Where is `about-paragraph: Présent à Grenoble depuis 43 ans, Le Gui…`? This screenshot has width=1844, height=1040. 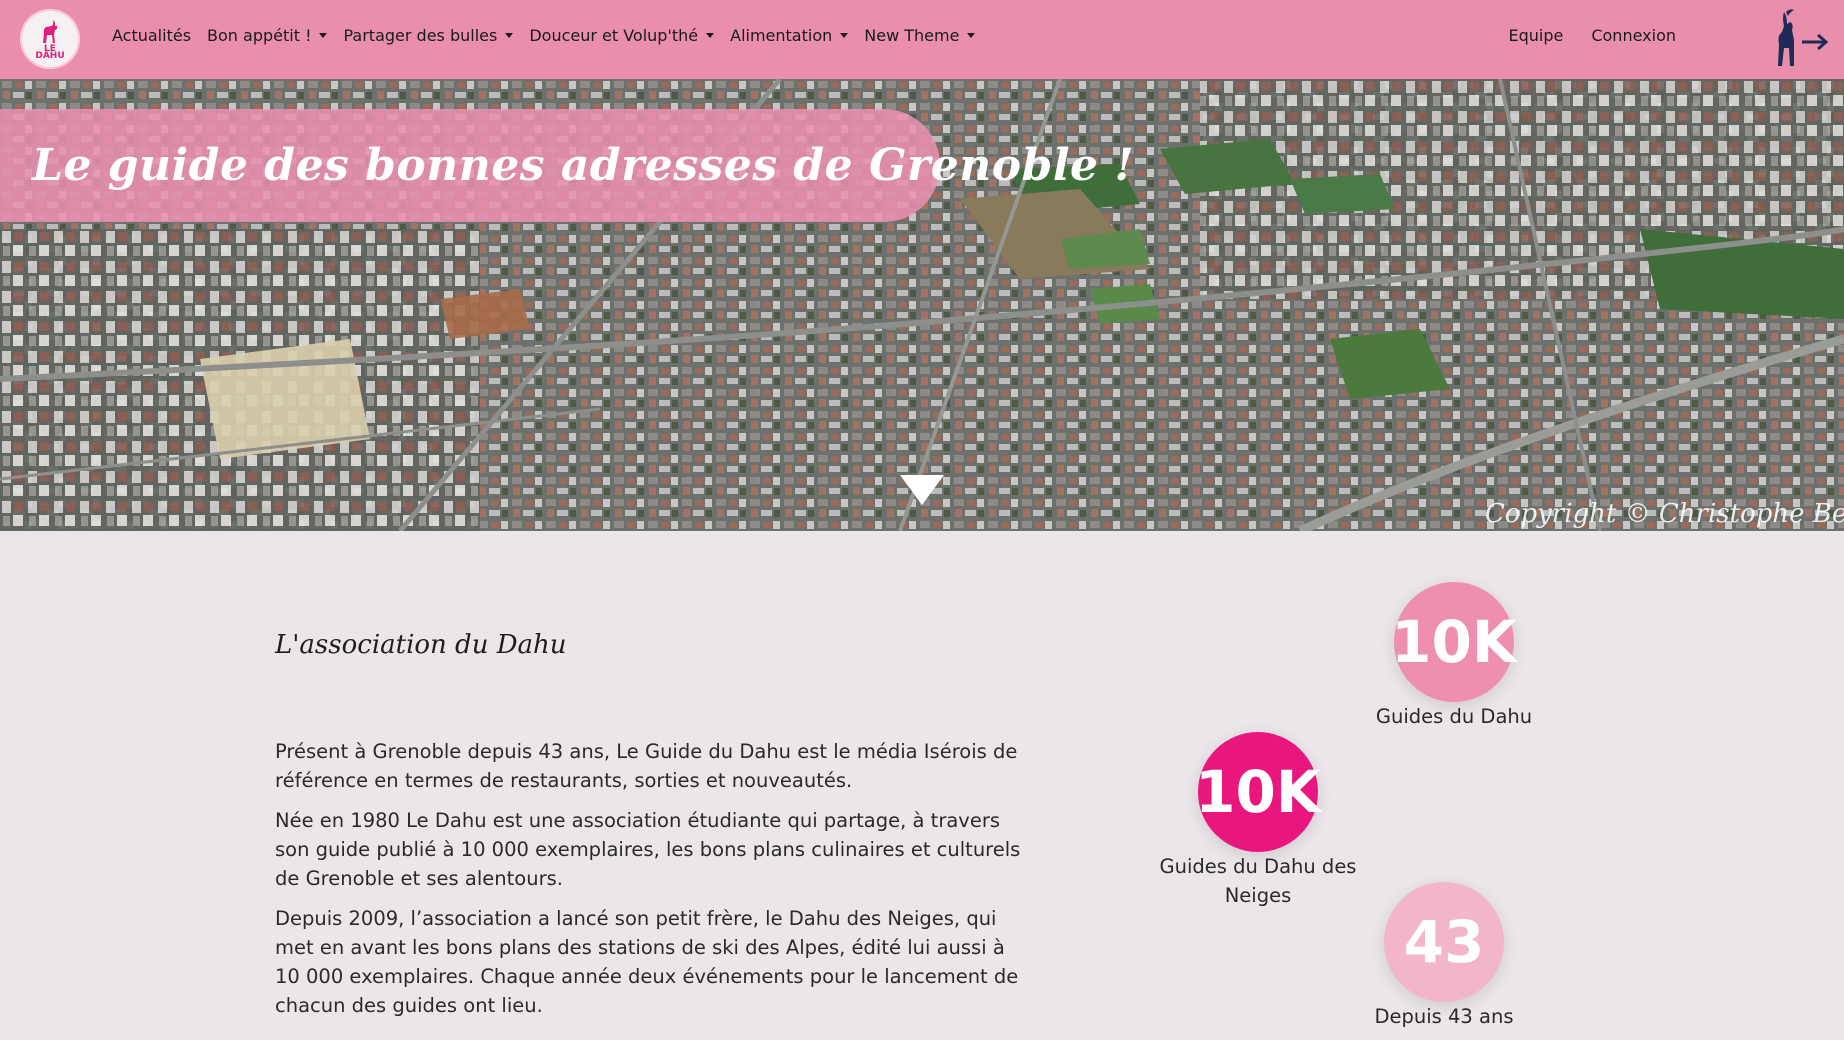
about-paragraph: Présent à Grenoble depuis 43 ans, Le Gui… is located at coordinates (646, 766).